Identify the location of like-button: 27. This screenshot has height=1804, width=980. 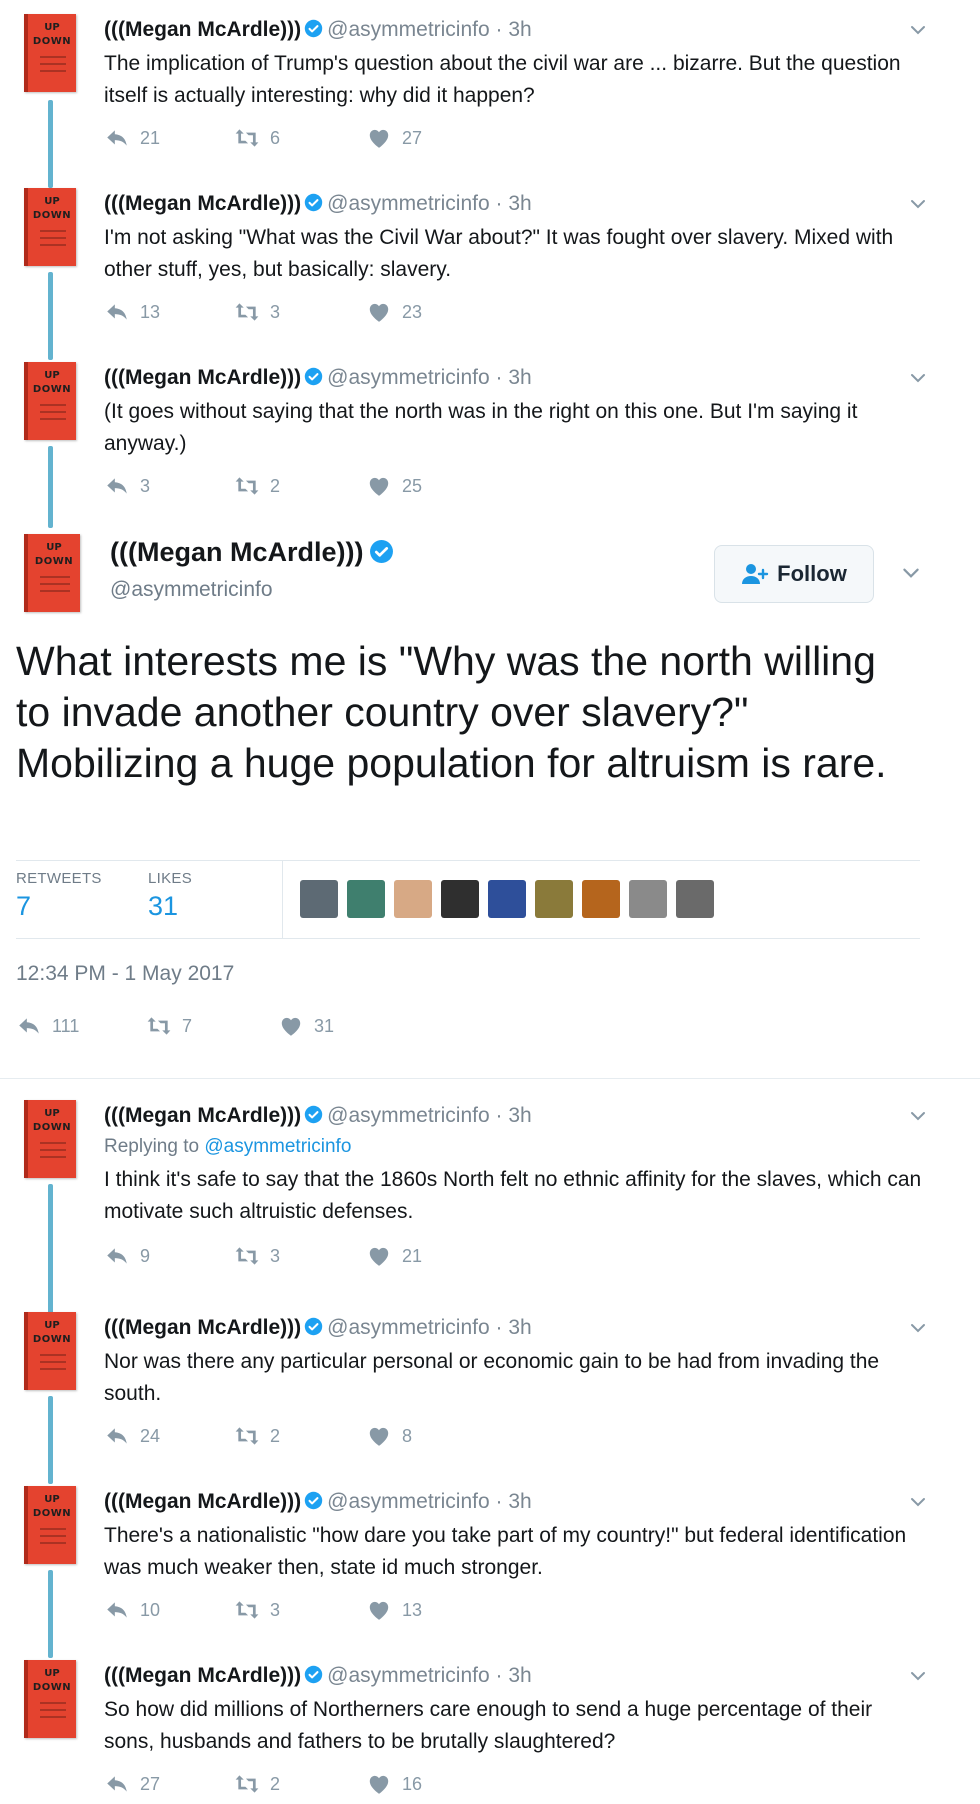
(394, 138).